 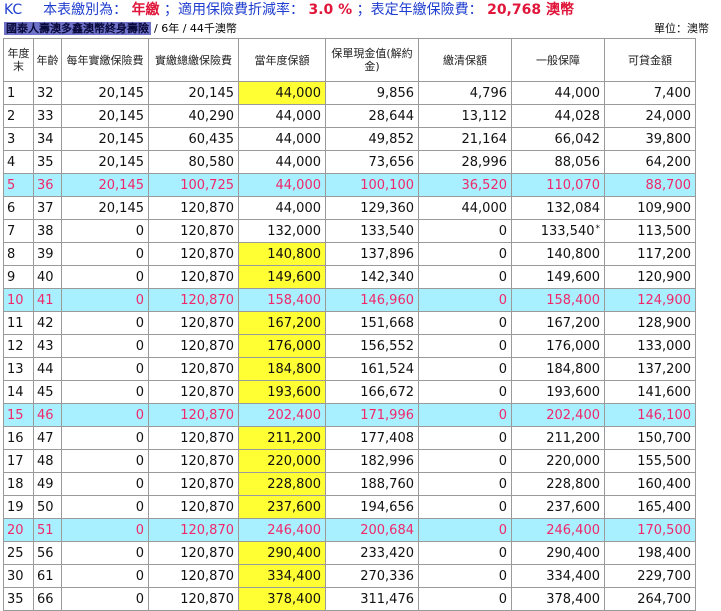 I want to click on column-header-age: 年齡, so click(x=47, y=60).